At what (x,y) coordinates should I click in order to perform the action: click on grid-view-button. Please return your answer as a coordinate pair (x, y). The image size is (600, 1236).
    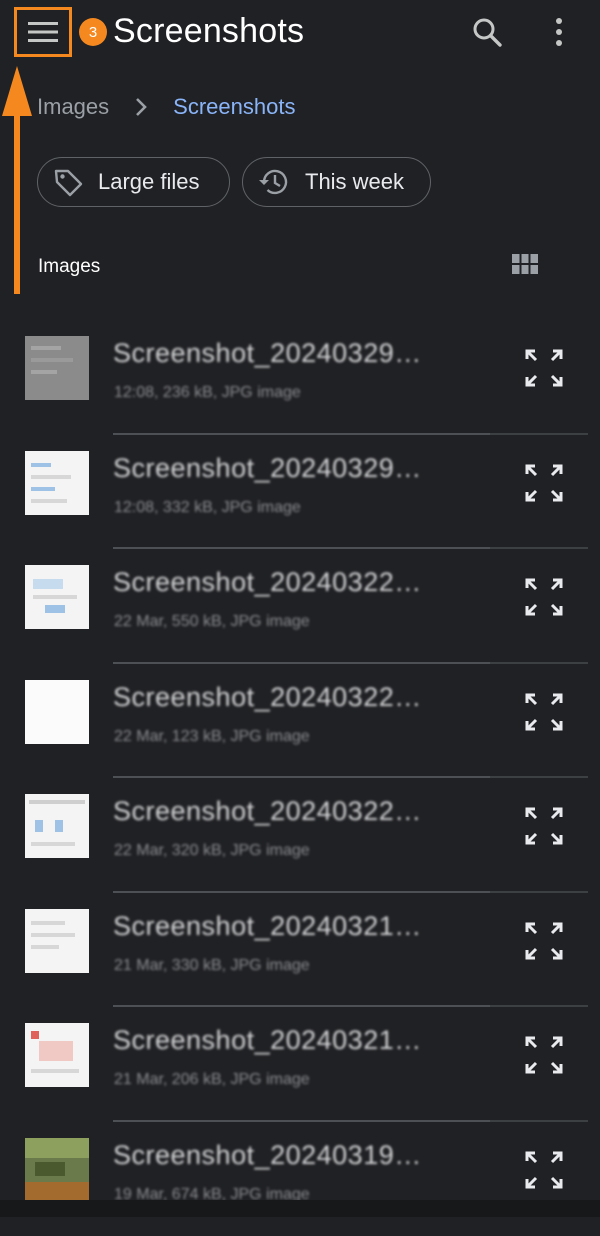
    Looking at the image, I should click on (525, 266).